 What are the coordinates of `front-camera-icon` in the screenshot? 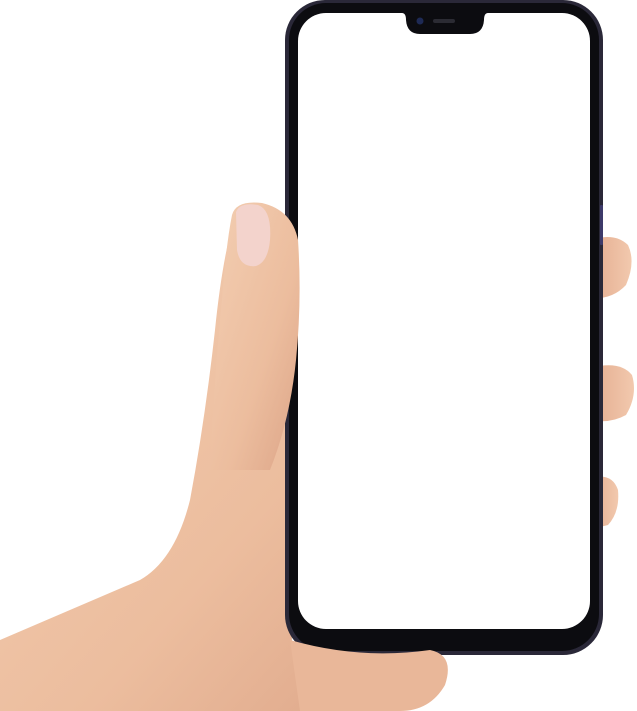 It's located at (420, 21).